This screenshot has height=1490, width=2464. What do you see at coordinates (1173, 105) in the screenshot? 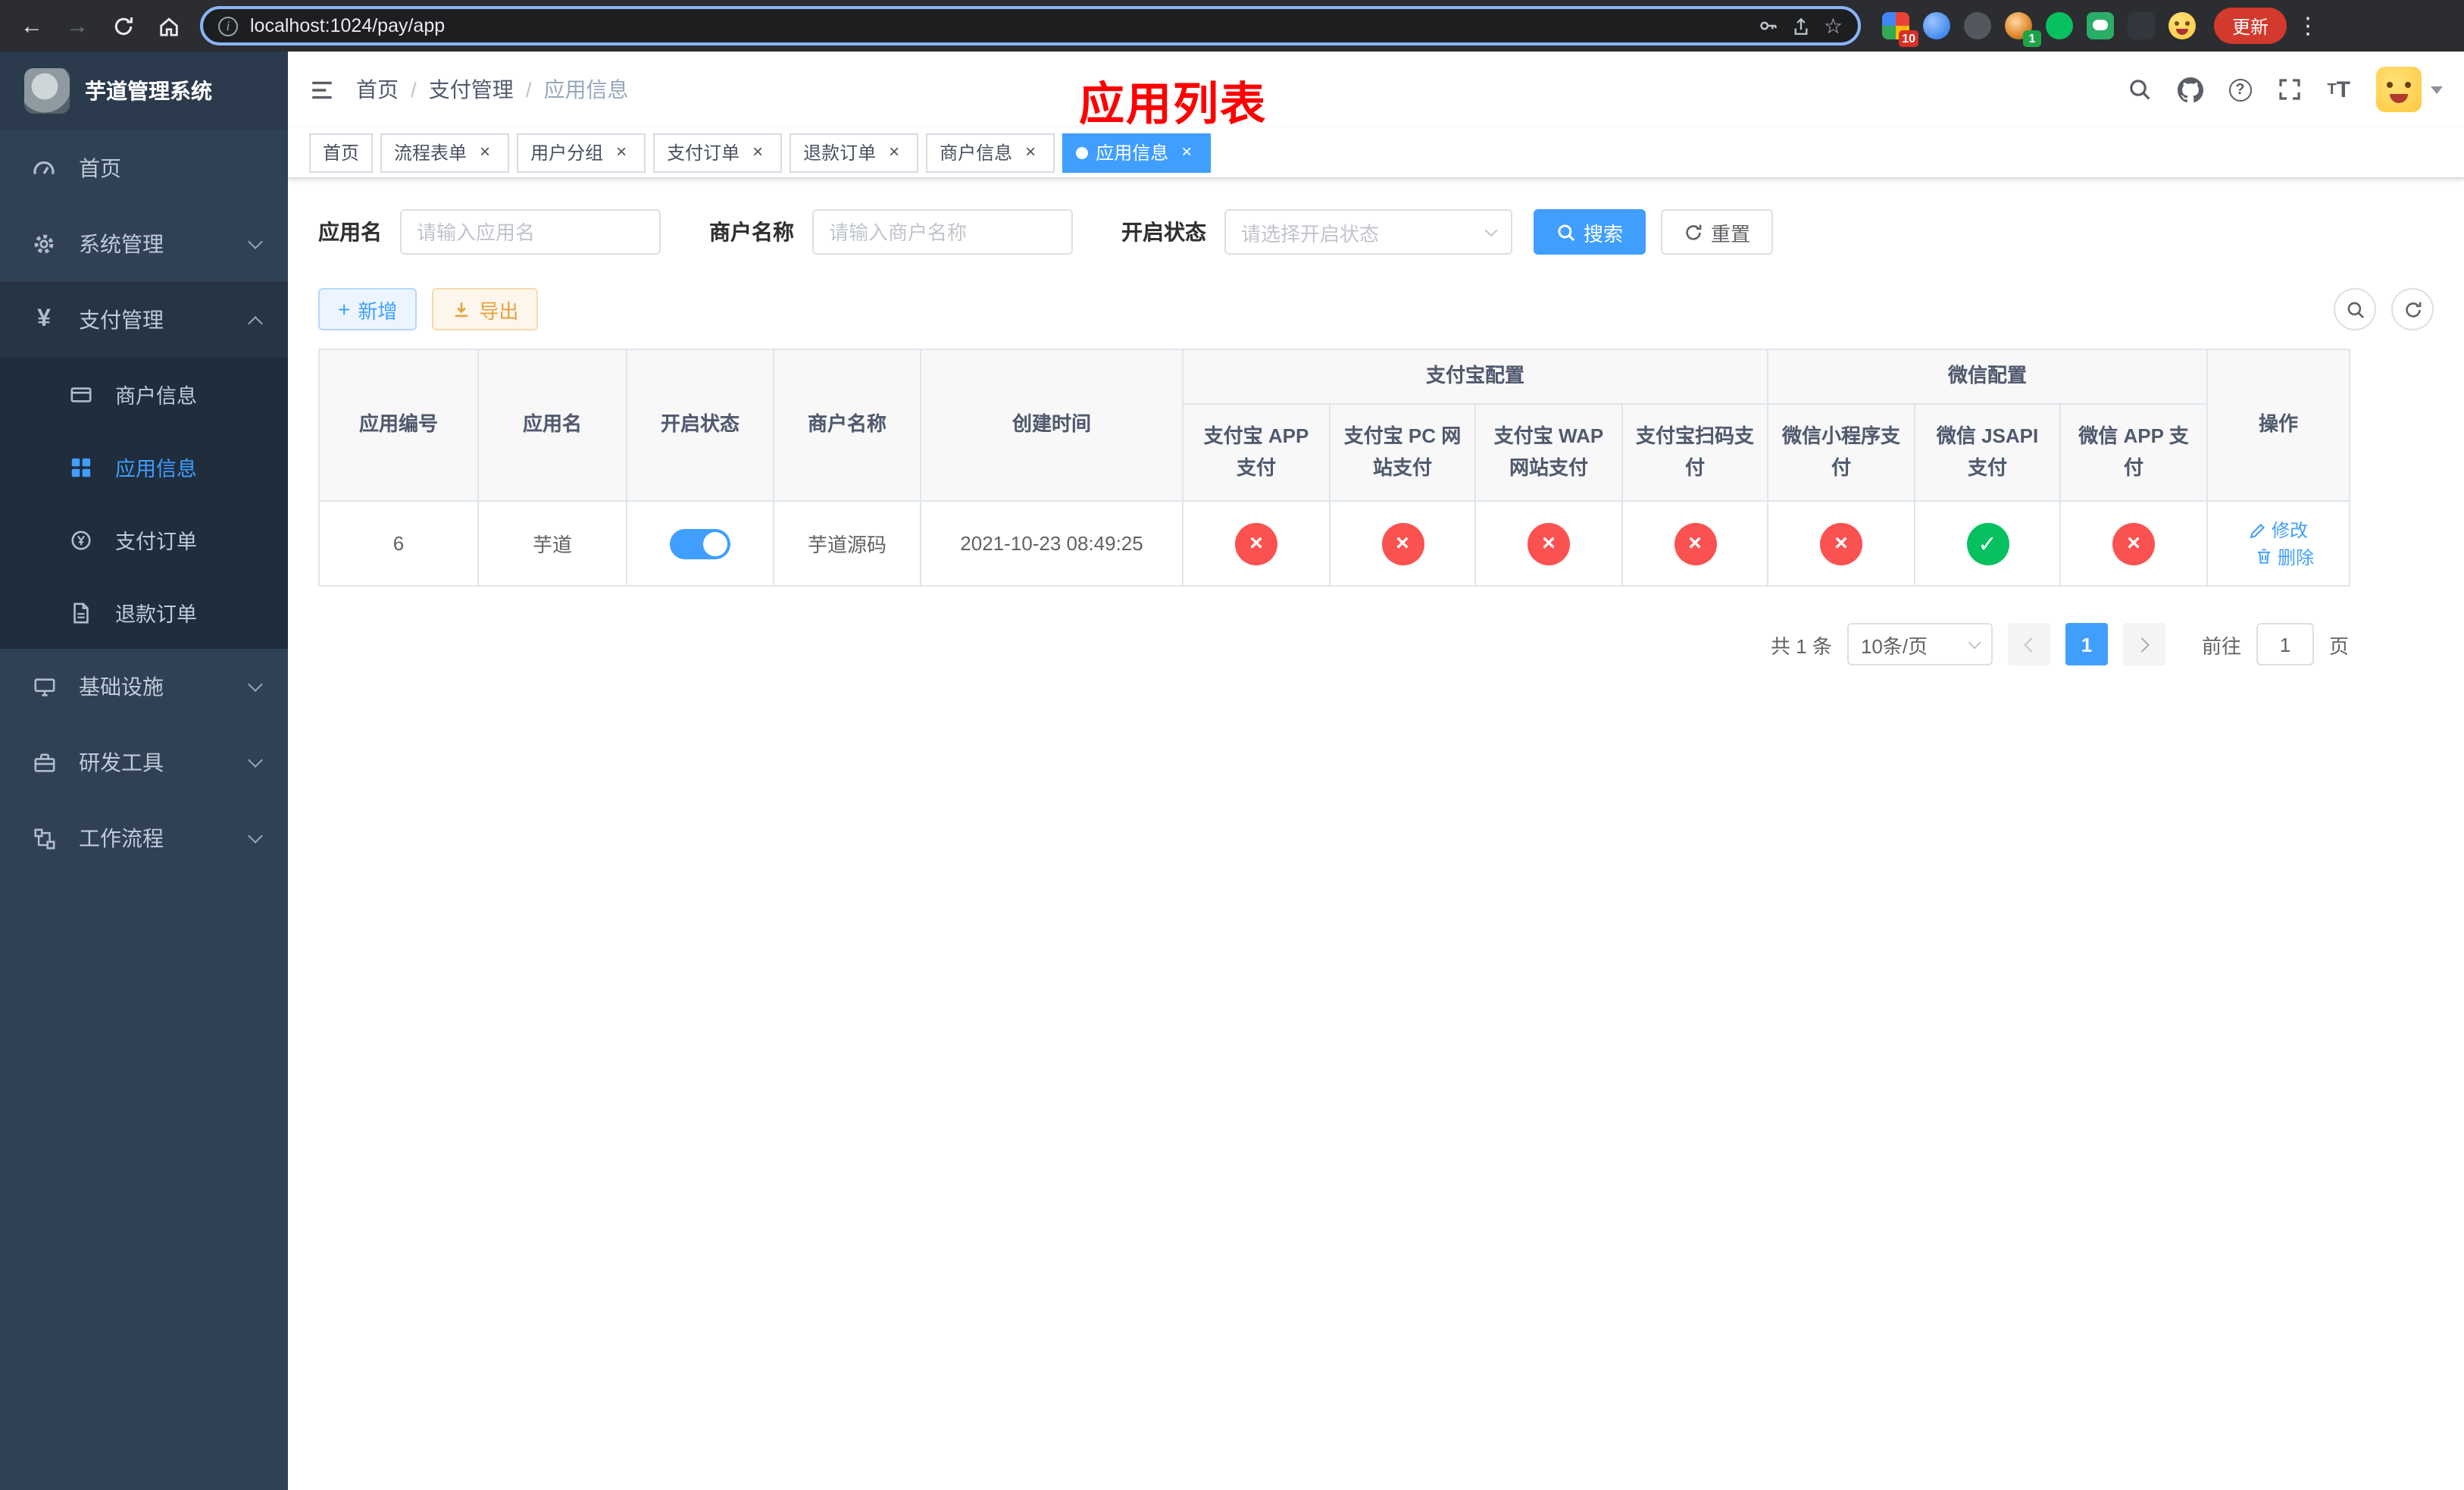
I see `page-annotation-title: 应用列表` at bounding box center [1173, 105].